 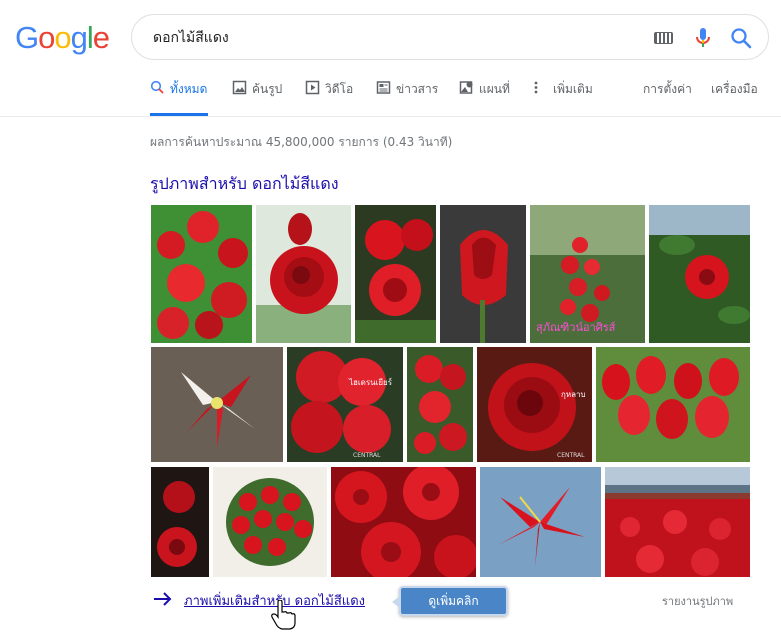 What do you see at coordinates (576, 327) in the screenshot?
I see `overlay-text: สุภัณฑิวน์อาศิรส์` at bounding box center [576, 327].